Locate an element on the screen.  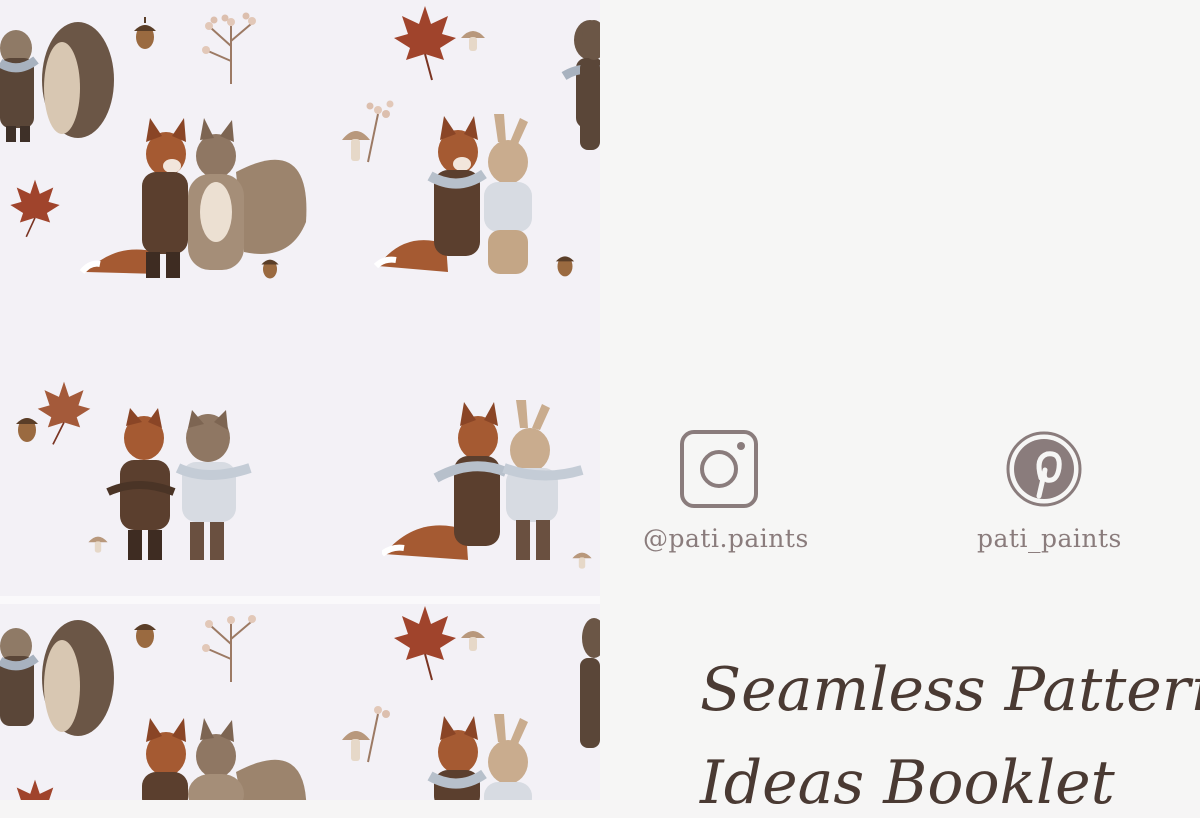
fox-hedgehog-pair-illustration is located at coordinates (179, 484).